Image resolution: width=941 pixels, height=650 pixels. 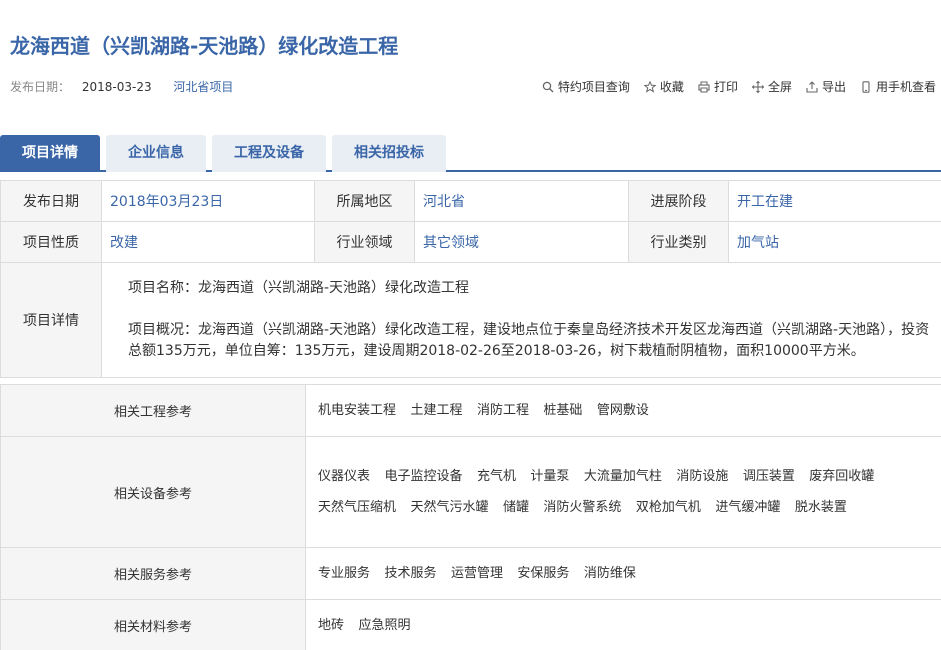 What do you see at coordinates (116, 87) in the screenshot?
I see `publish-date-value: 2018-03-23` at bounding box center [116, 87].